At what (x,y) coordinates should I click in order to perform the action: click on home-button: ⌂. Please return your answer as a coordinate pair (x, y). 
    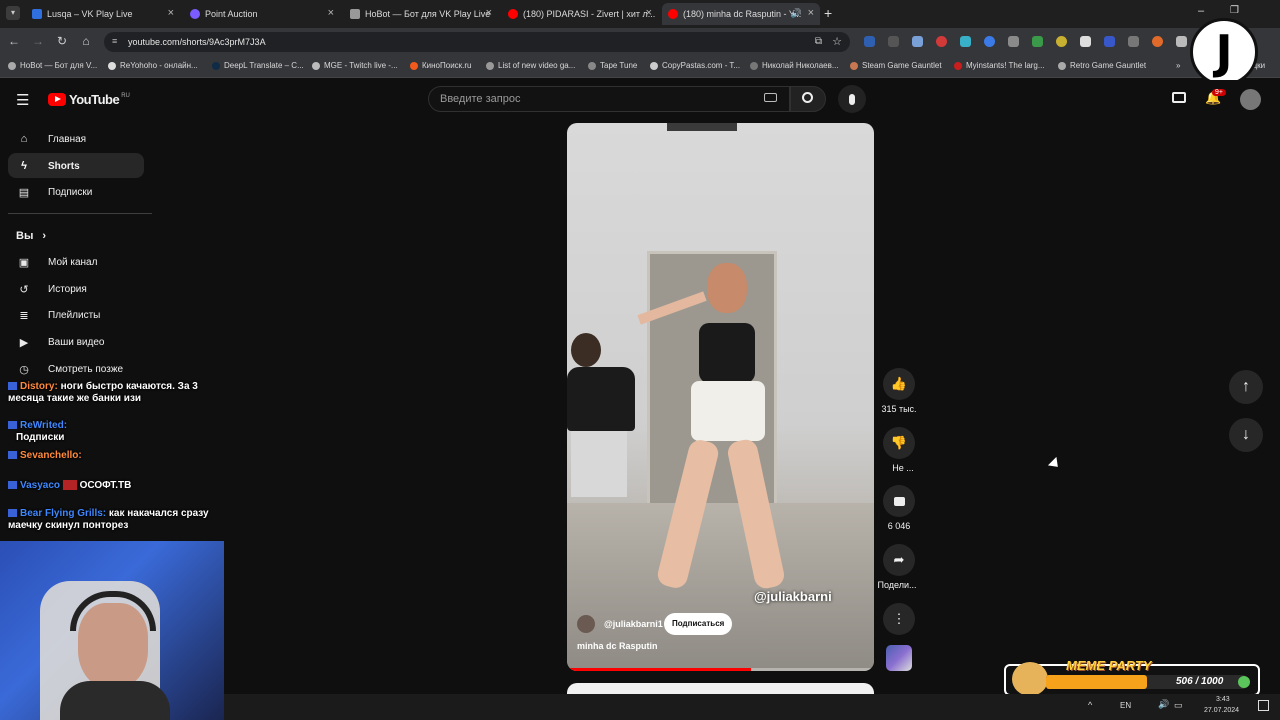
    Looking at the image, I should click on (86, 41).